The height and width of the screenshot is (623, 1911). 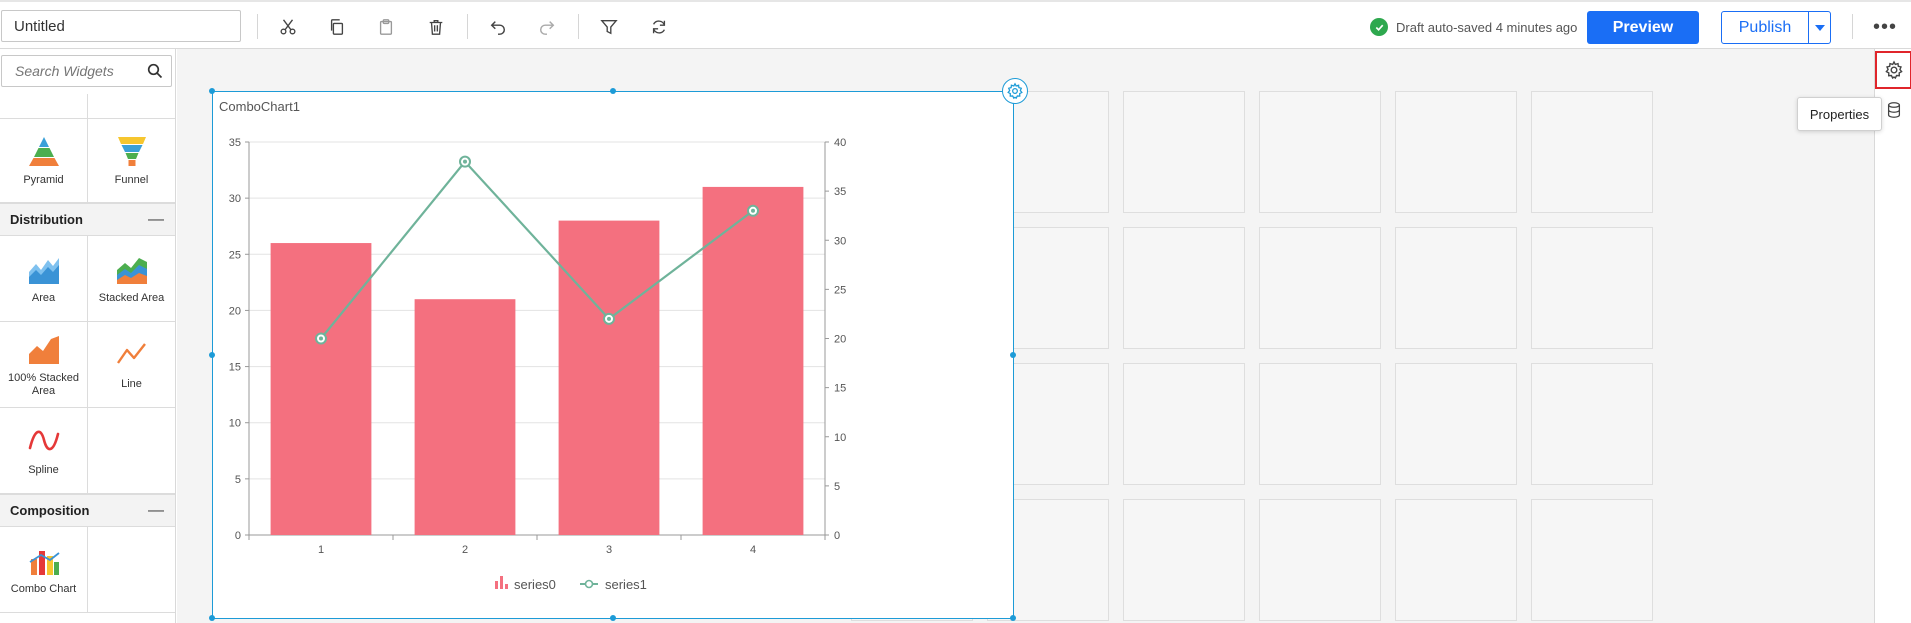 I want to click on y-tick-label-left: 15, so click(x=235, y=368).